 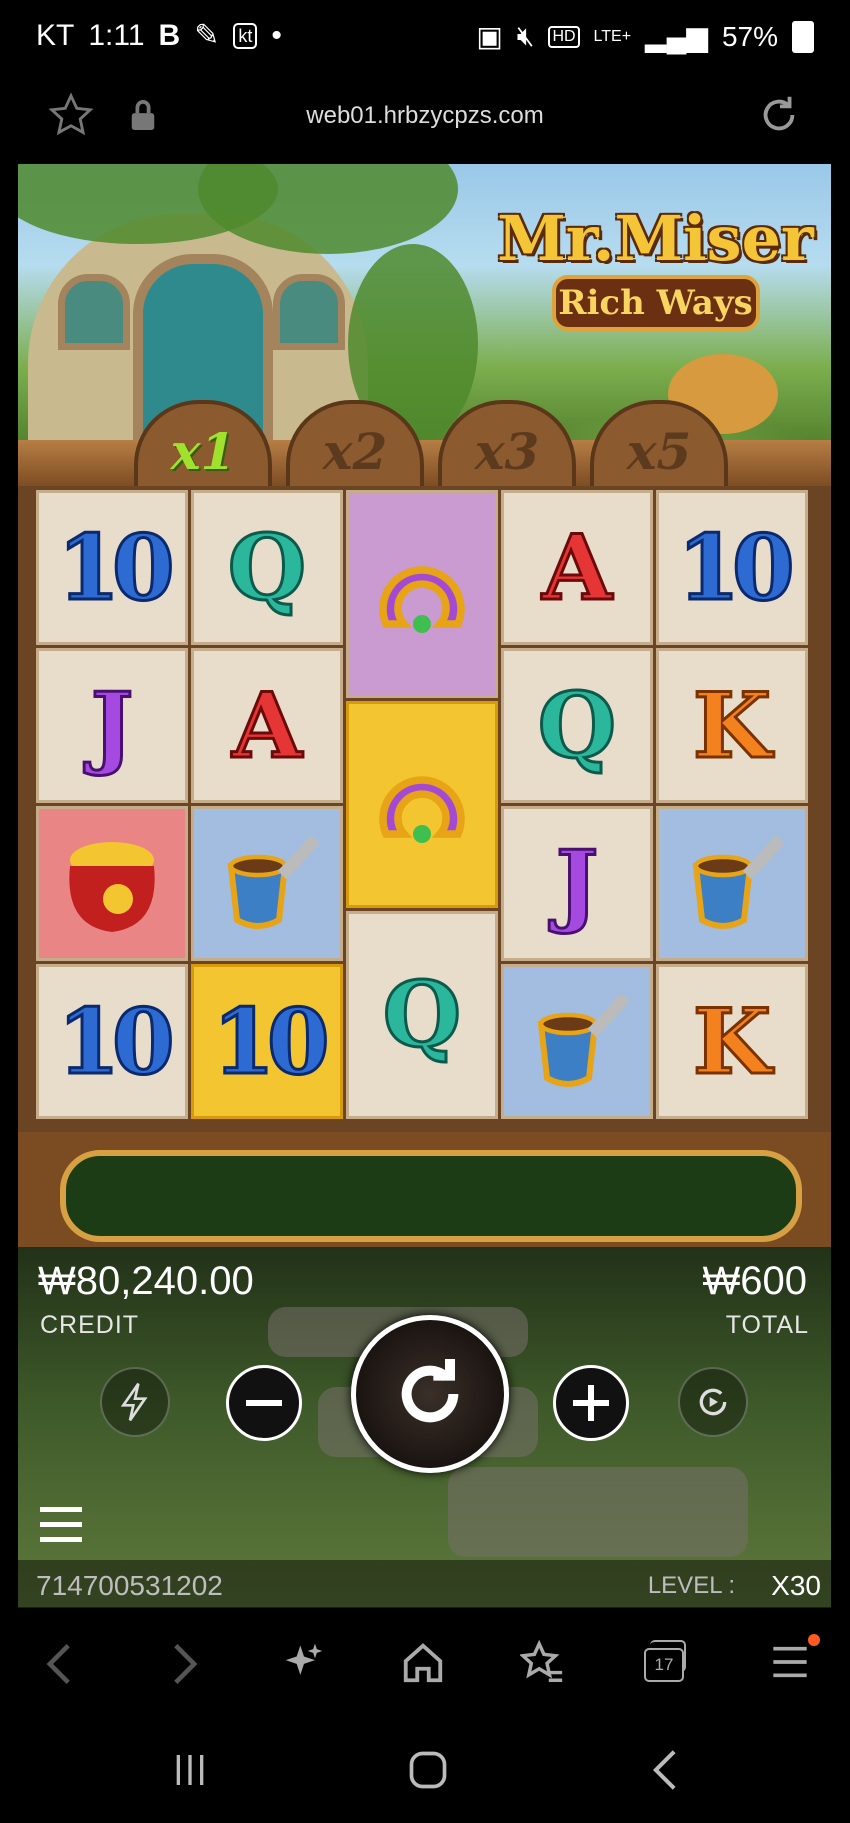 What do you see at coordinates (61, 1525) in the screenshot?
I see `menu-hamburger-icon` at bounding box center [61, 1525].